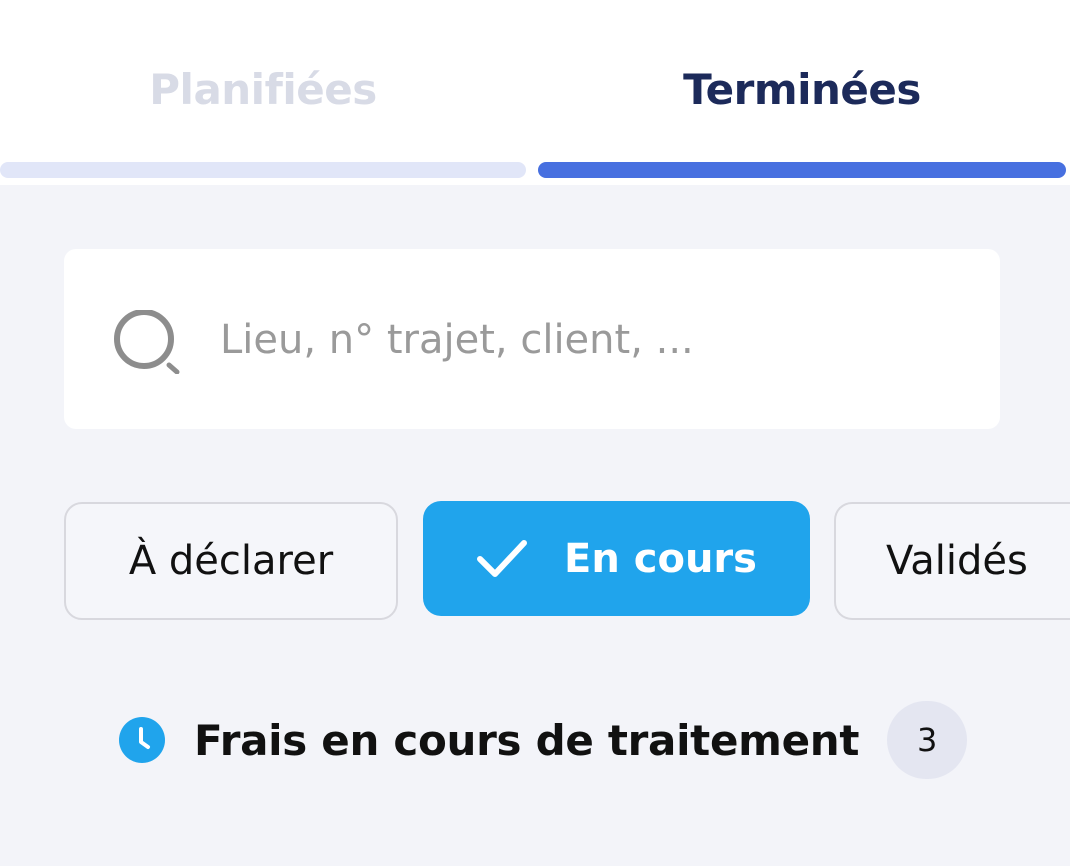 The width and height of the screenshot is (1070, 866). What do you see at coordinates (927, 740) in the screenshot?
I see `count-badge: 3` at bounding box center [927, 740].